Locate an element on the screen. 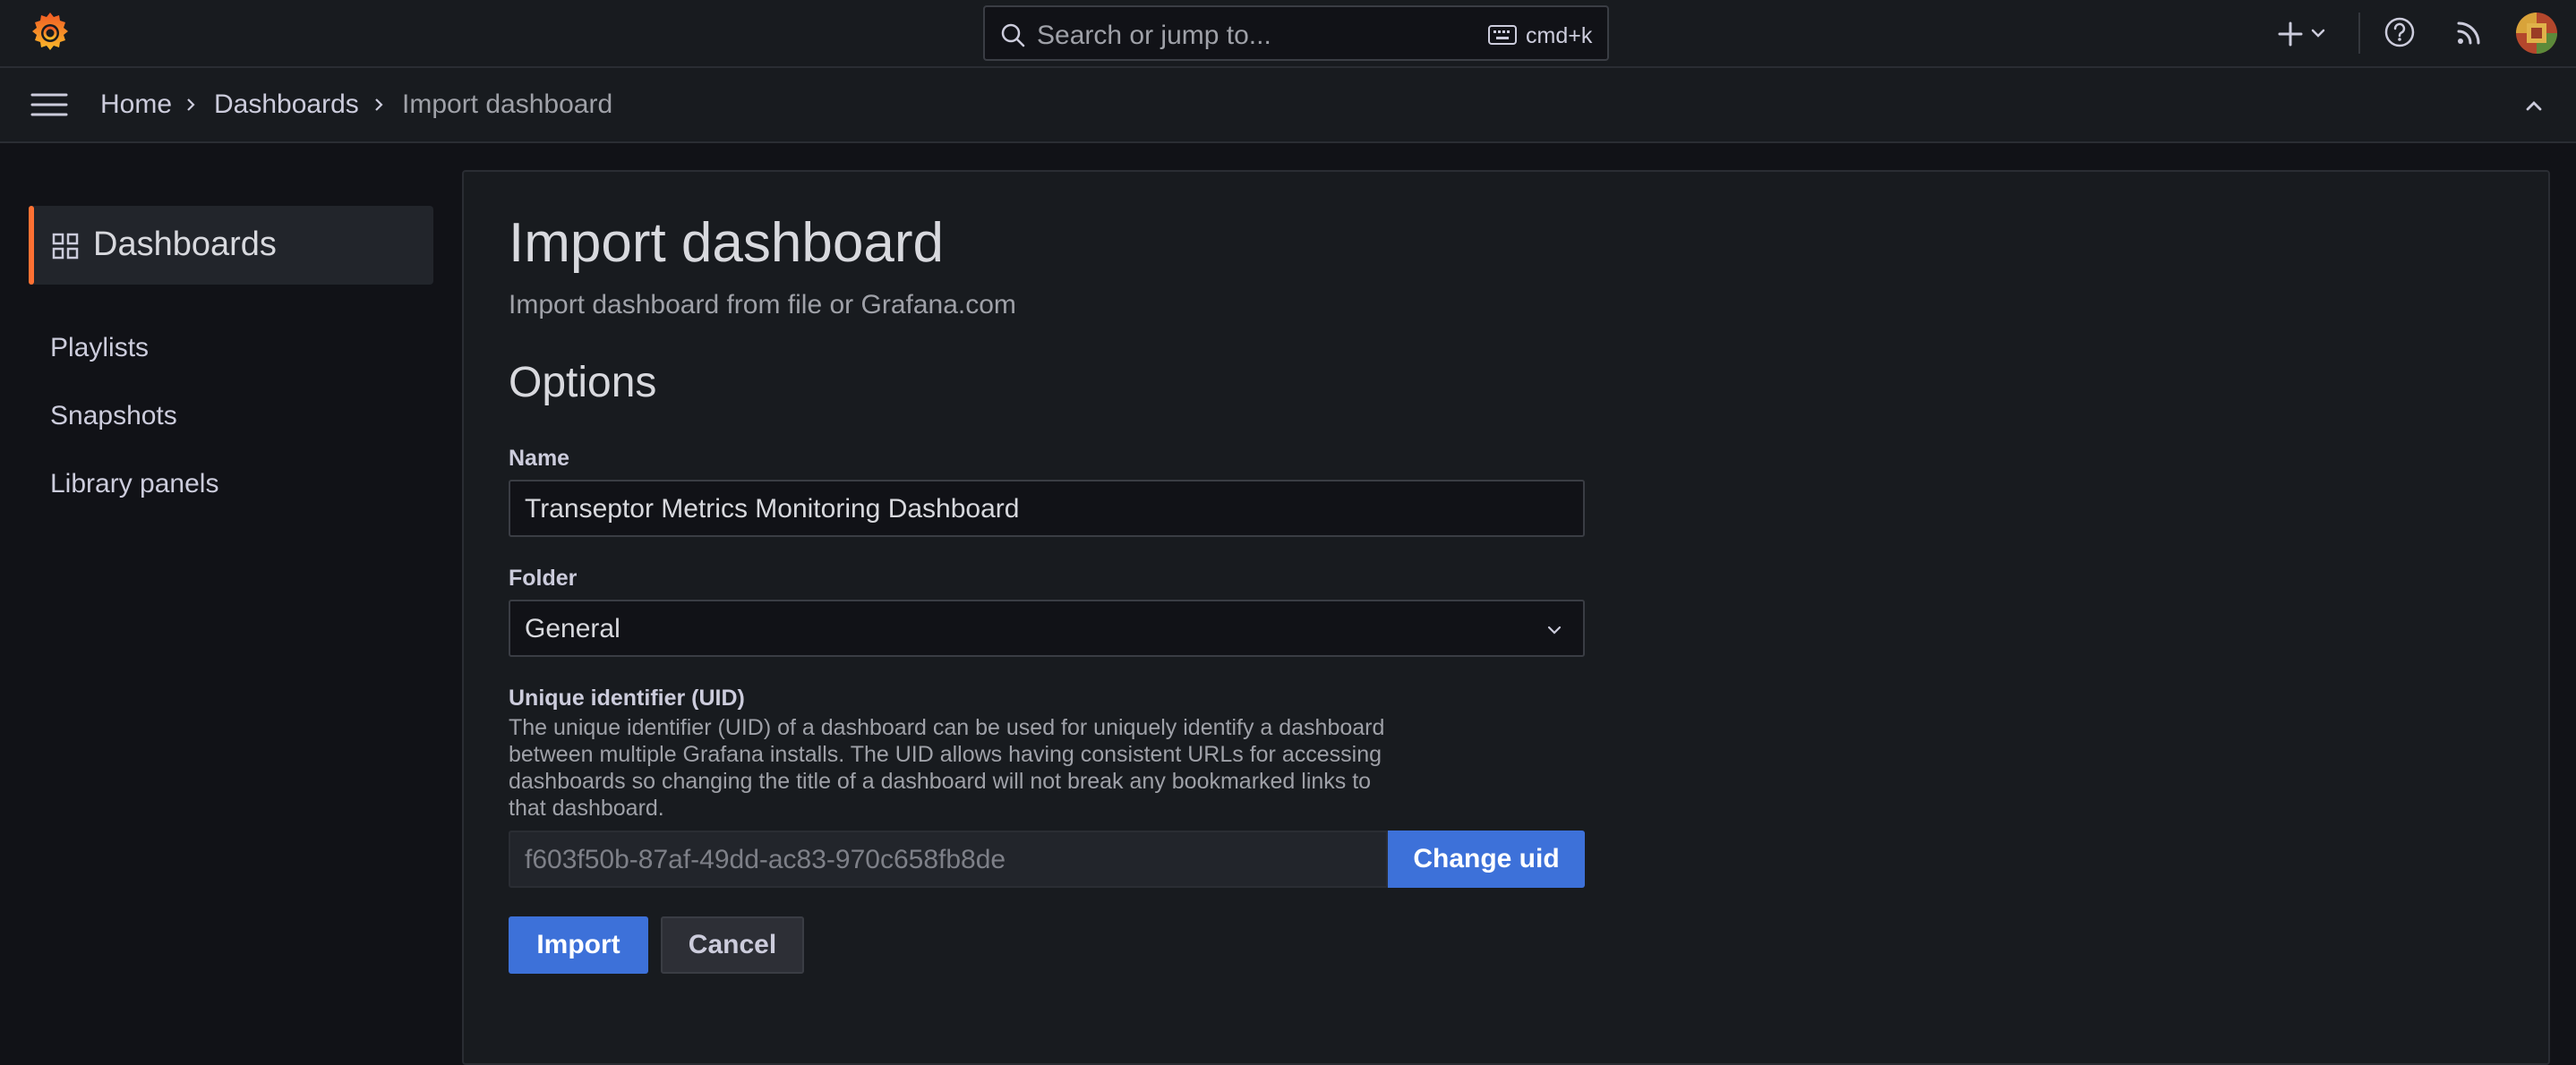 This screenshot has height=1065, width=2576. search-shortcut: cmd+k is located at coordinates (1559, 35).